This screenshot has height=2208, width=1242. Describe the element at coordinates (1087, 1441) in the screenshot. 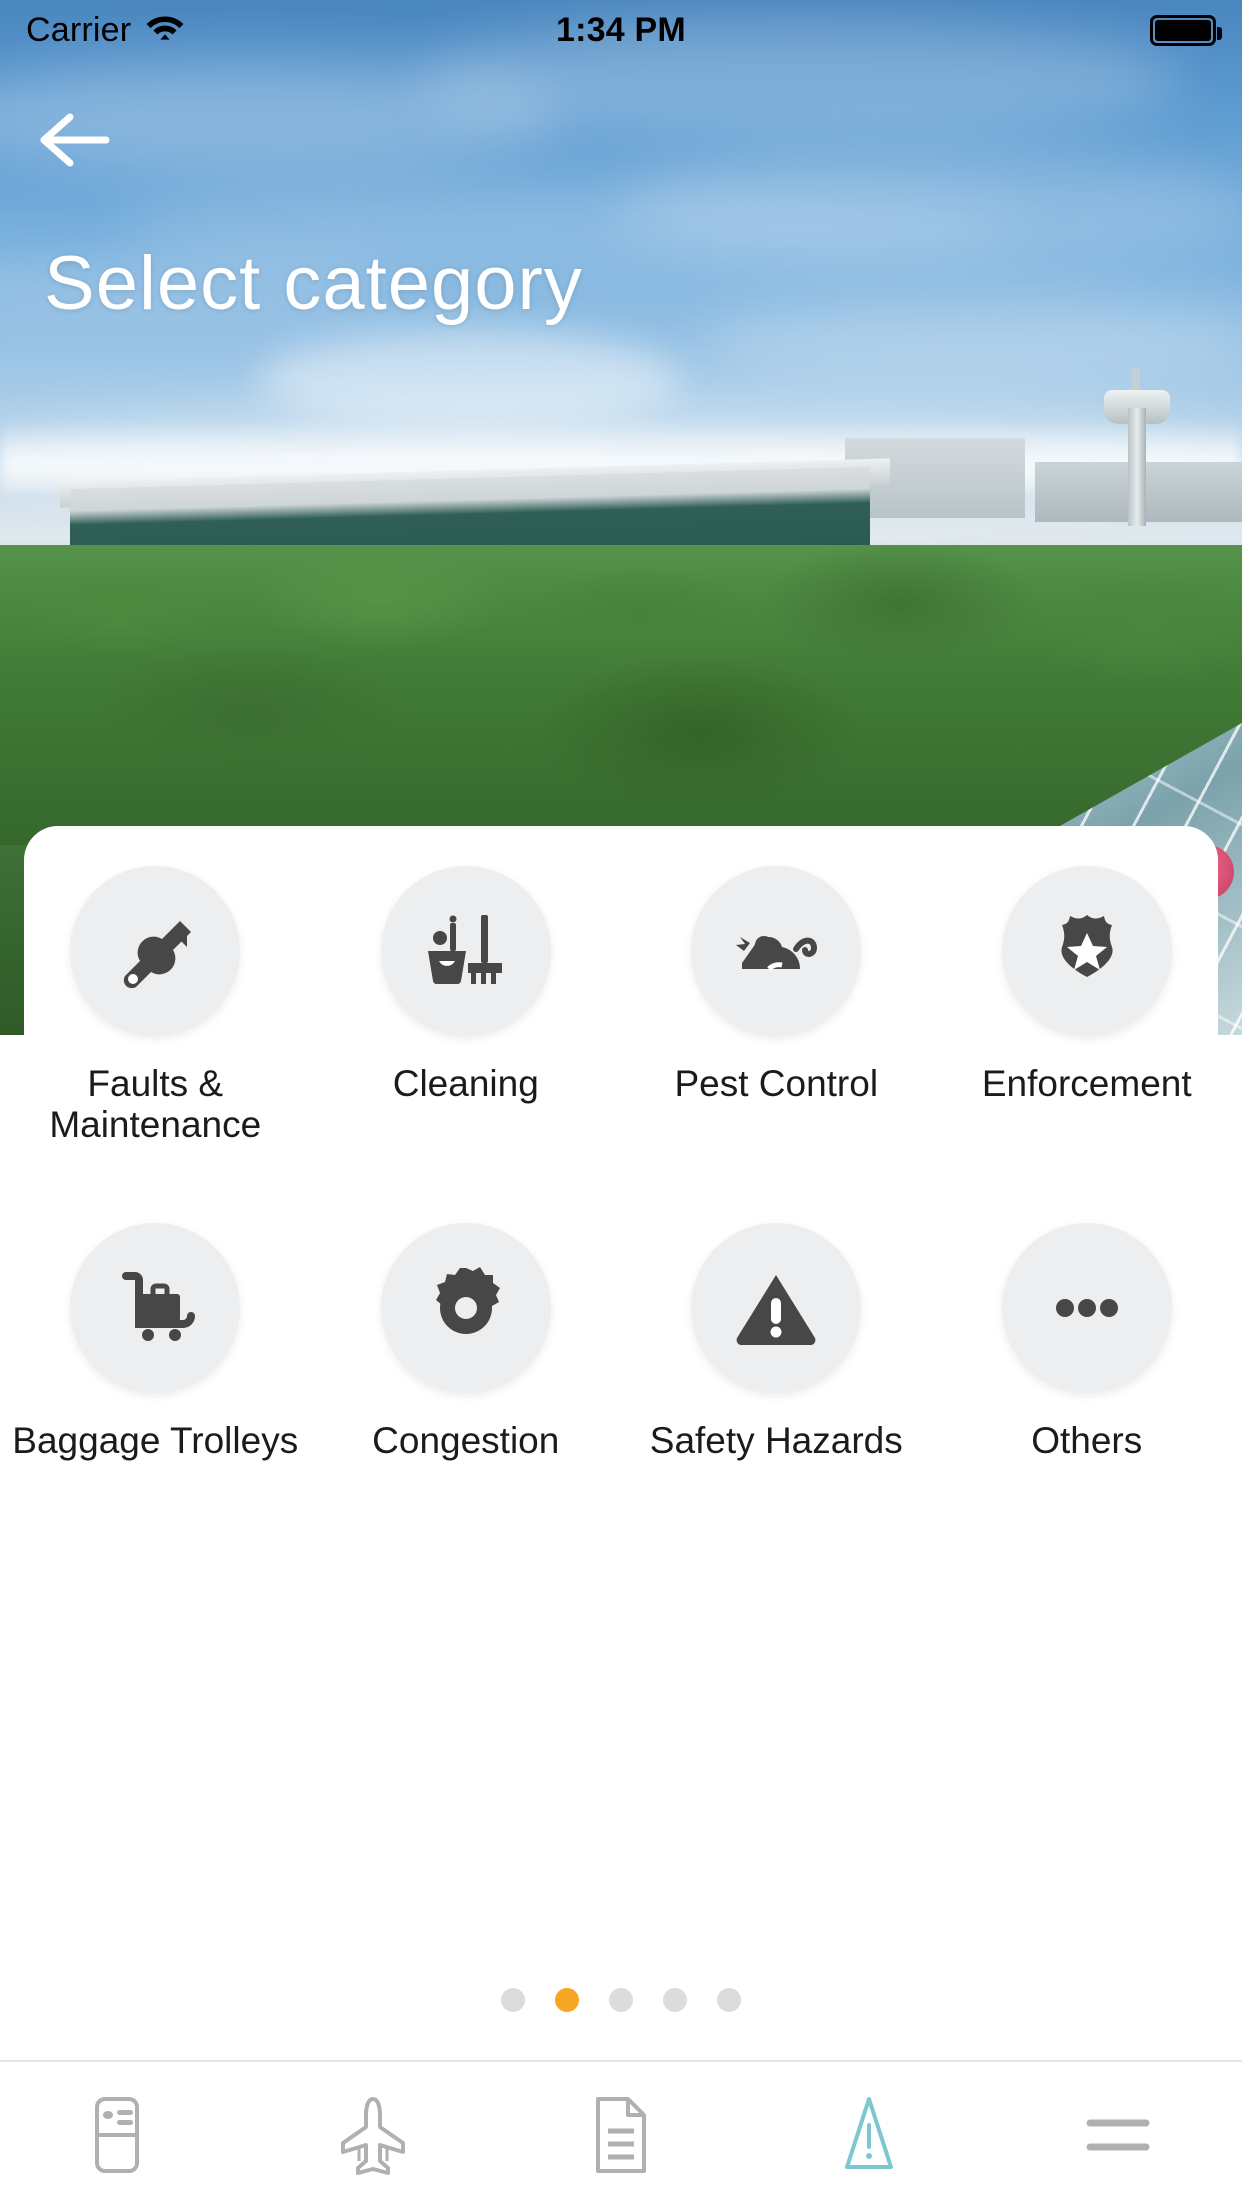

I see `category-label: Others` at that location.